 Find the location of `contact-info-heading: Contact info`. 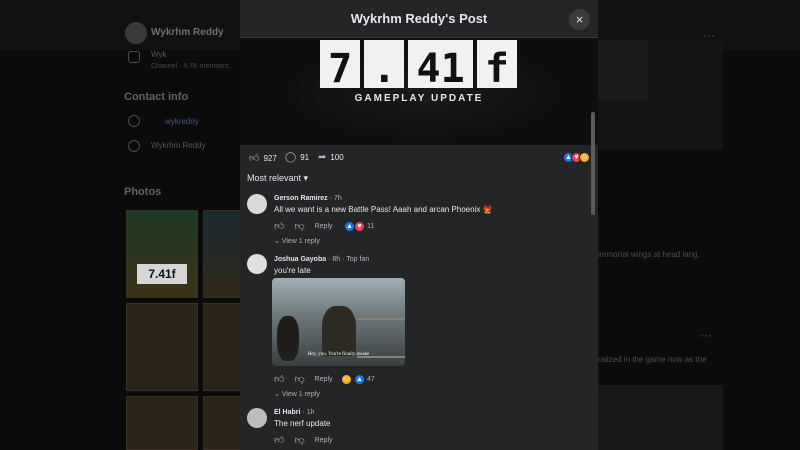

contact-info-heading: Contact info is located at coordinates (156, 97).